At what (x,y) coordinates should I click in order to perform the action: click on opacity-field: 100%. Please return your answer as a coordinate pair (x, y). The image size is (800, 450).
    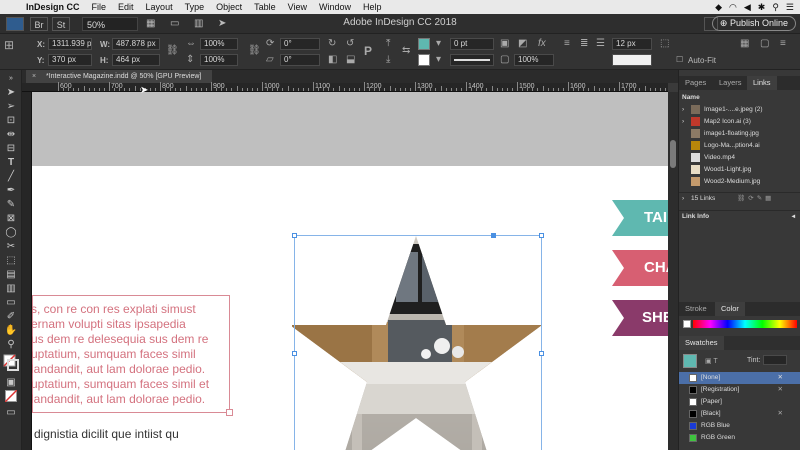
    Looking at the image, I should click on (534, 60).